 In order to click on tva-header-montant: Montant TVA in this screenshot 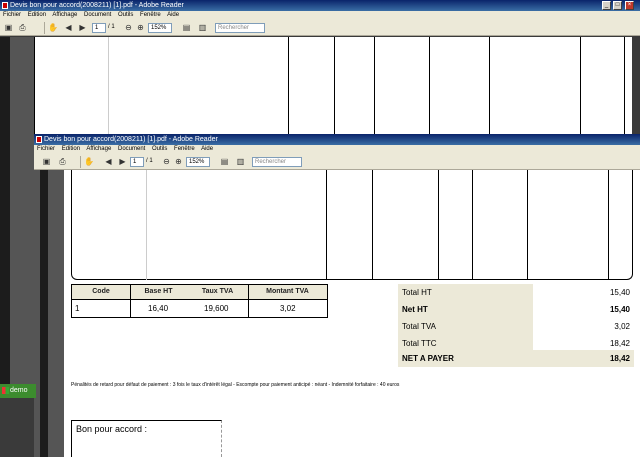, I will do `click(287, 291)`.